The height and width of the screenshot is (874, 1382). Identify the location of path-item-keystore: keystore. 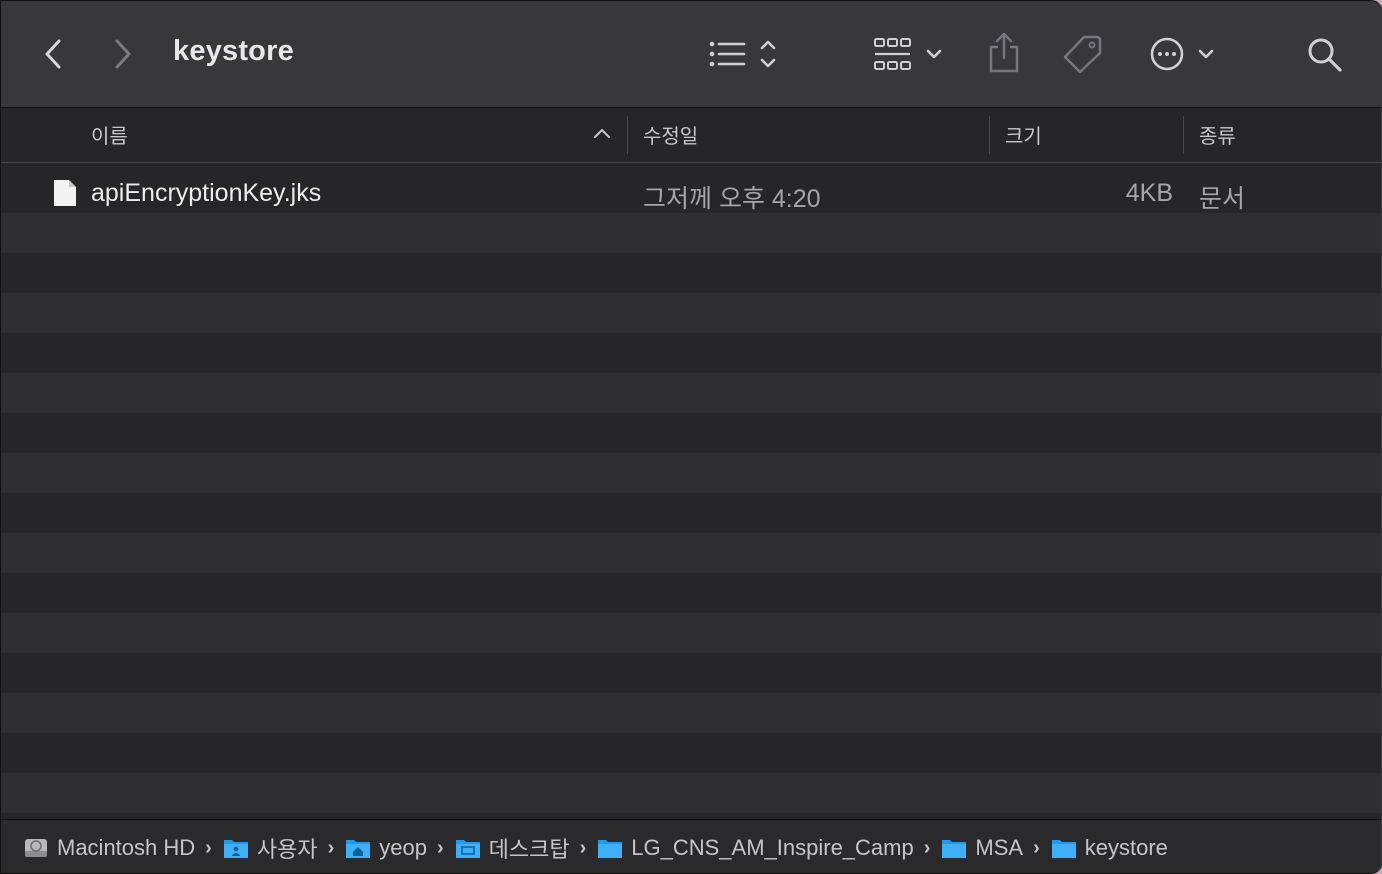
(1109, 848).